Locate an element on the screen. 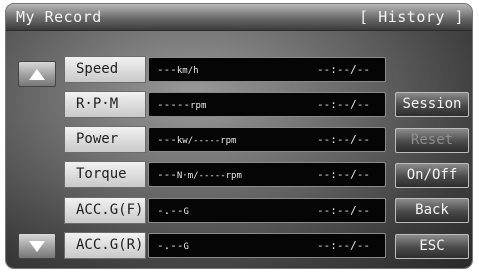 Image resolution: width=479 pixels, height=273 pixels. page-title: My Record is located at coordinates (59, 17).